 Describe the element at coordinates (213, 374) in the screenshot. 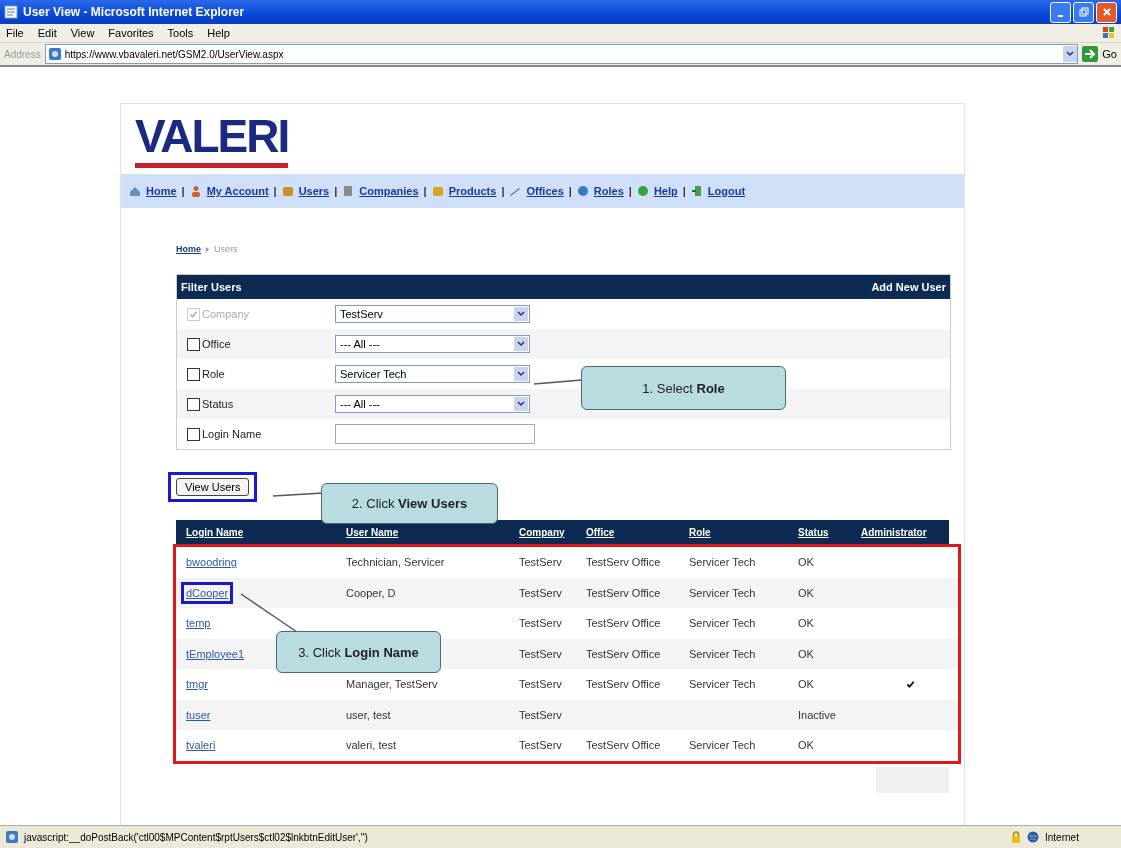

I see `filter-label: Role` at that location.